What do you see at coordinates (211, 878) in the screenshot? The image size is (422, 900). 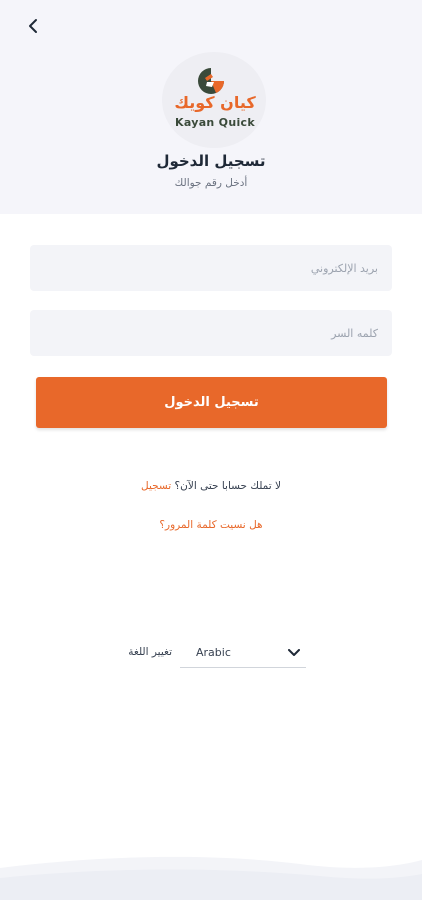 I see `footer-wave` at bounding box center [211, 878].